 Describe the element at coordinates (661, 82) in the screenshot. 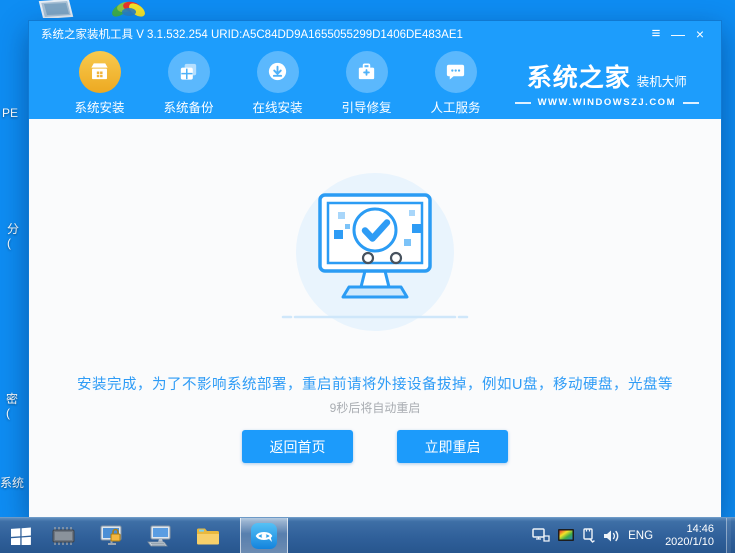

I see `brand-tagline: 装机大师` at that location.